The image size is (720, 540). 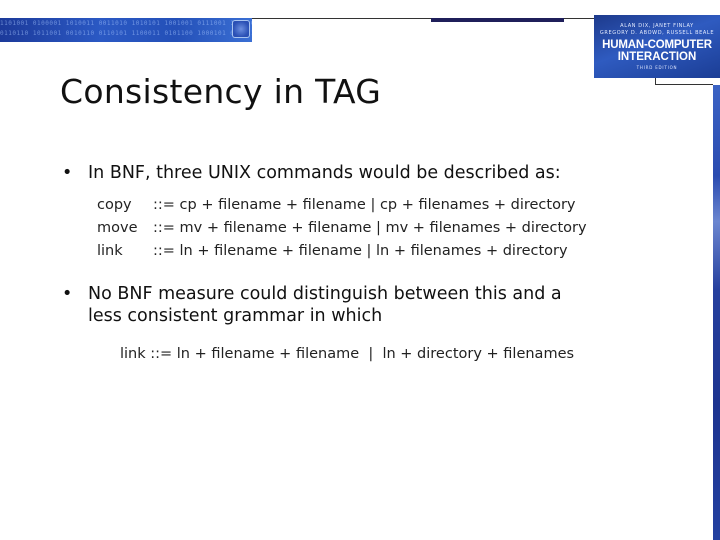 What do you see at coordinates (221, 91) in the screenshot?
I see `slide-title: Consistency in TAG` at bounding box center [221, 91].